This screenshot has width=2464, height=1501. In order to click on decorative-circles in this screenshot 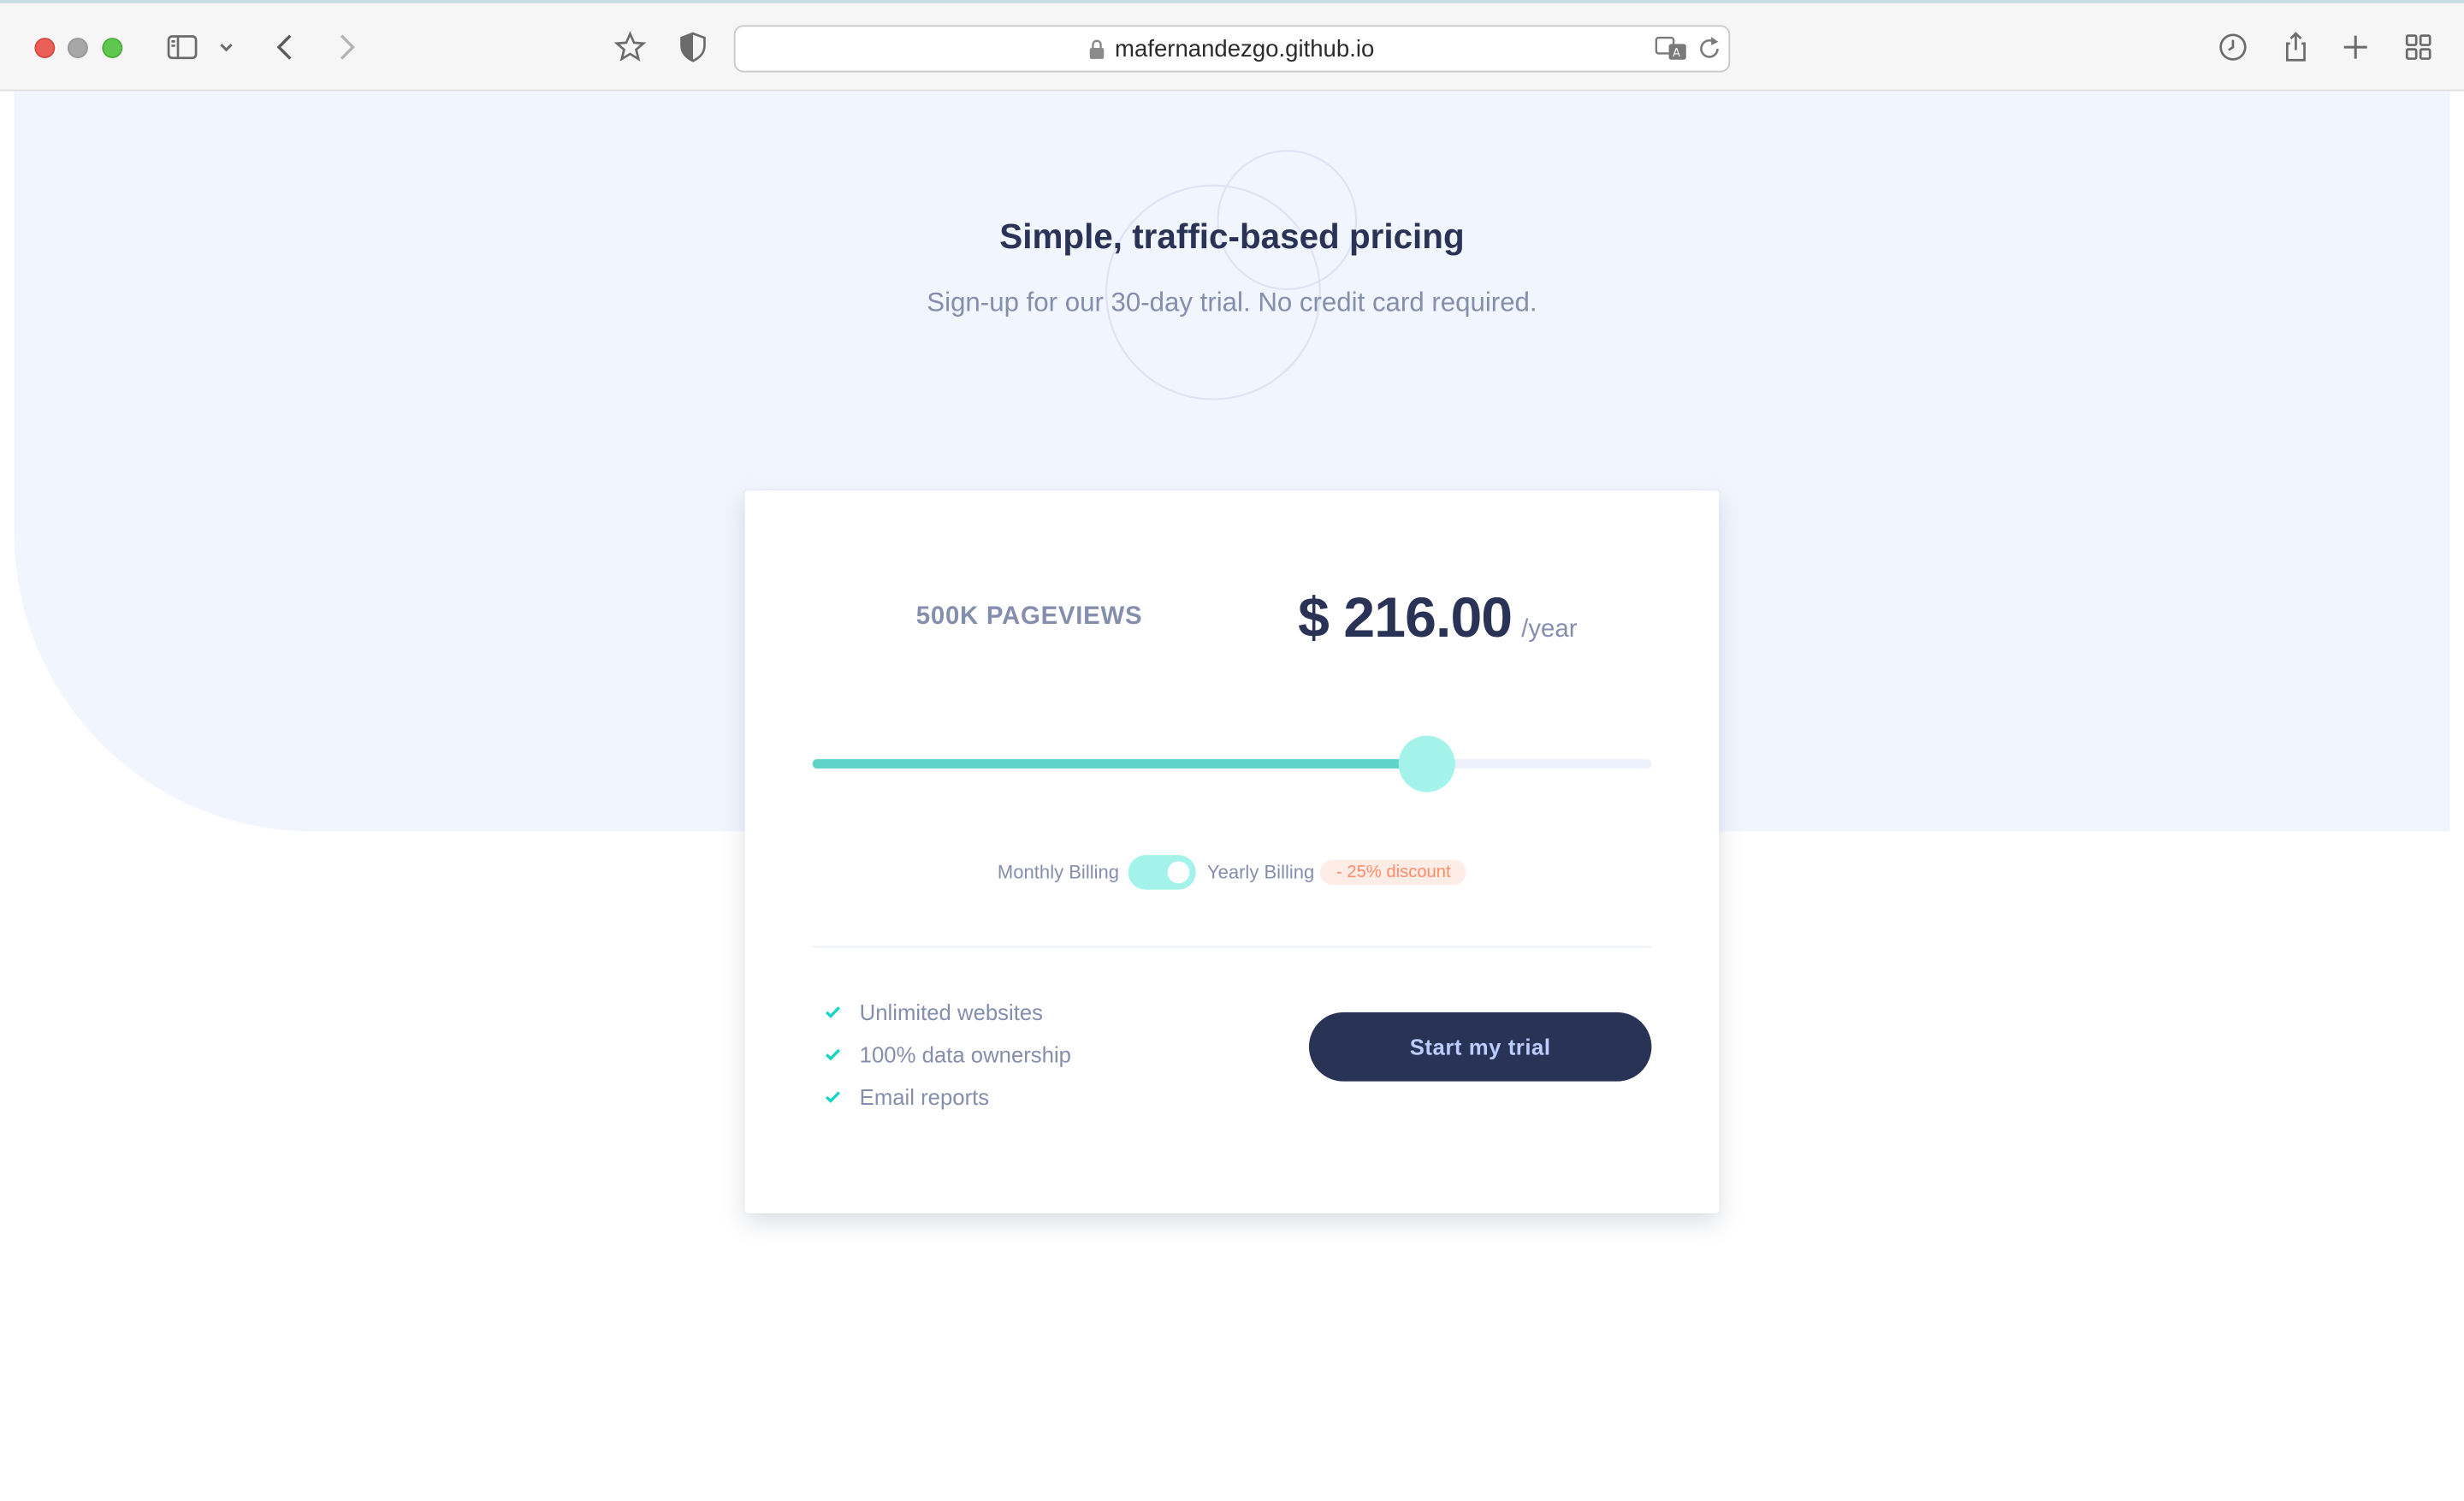, I will do `click(1231, 275)`.